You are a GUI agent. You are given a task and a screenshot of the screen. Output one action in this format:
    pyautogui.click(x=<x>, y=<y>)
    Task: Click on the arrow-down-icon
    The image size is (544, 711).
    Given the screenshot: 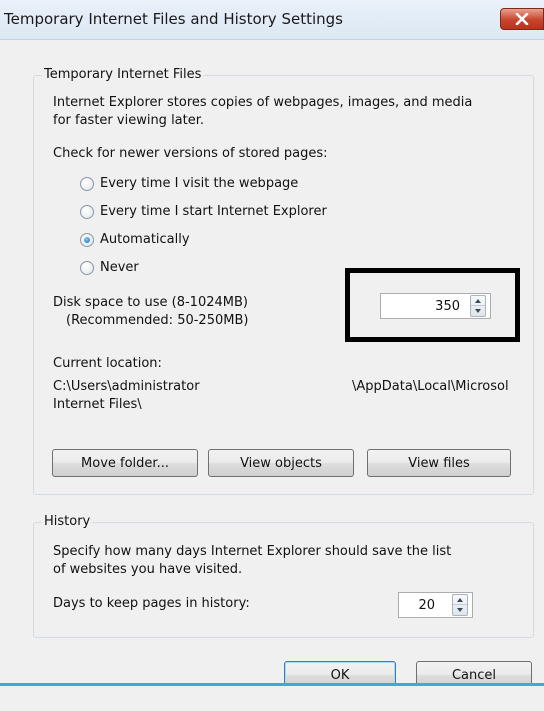 What is the action you would take?
    pyautogui.click(x=460, y=610)
    